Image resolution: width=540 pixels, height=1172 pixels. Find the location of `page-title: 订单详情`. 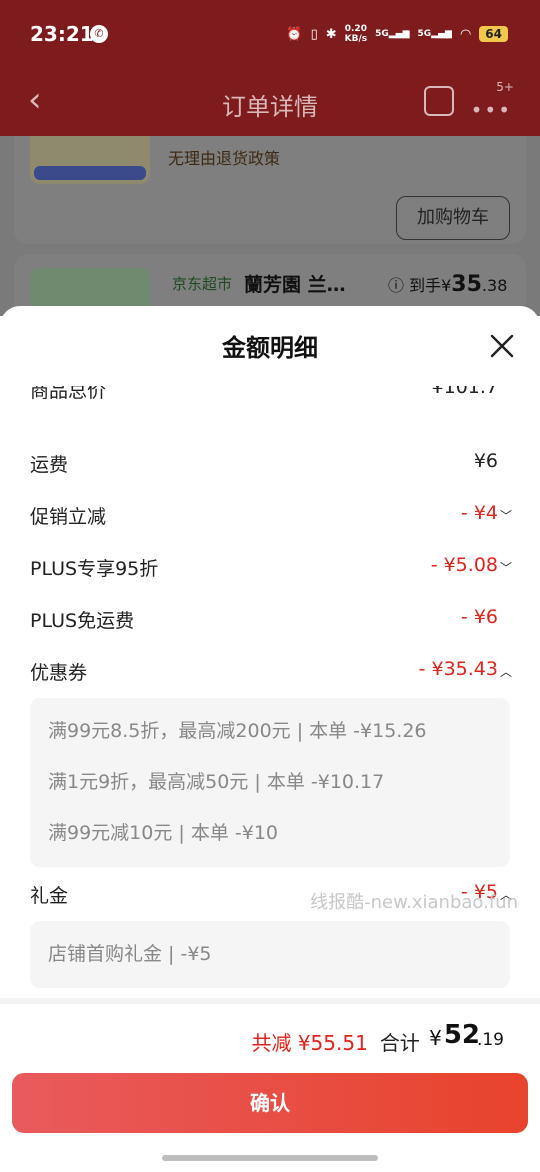

page-title: 订单详情 is located at coordinates (270, 107).